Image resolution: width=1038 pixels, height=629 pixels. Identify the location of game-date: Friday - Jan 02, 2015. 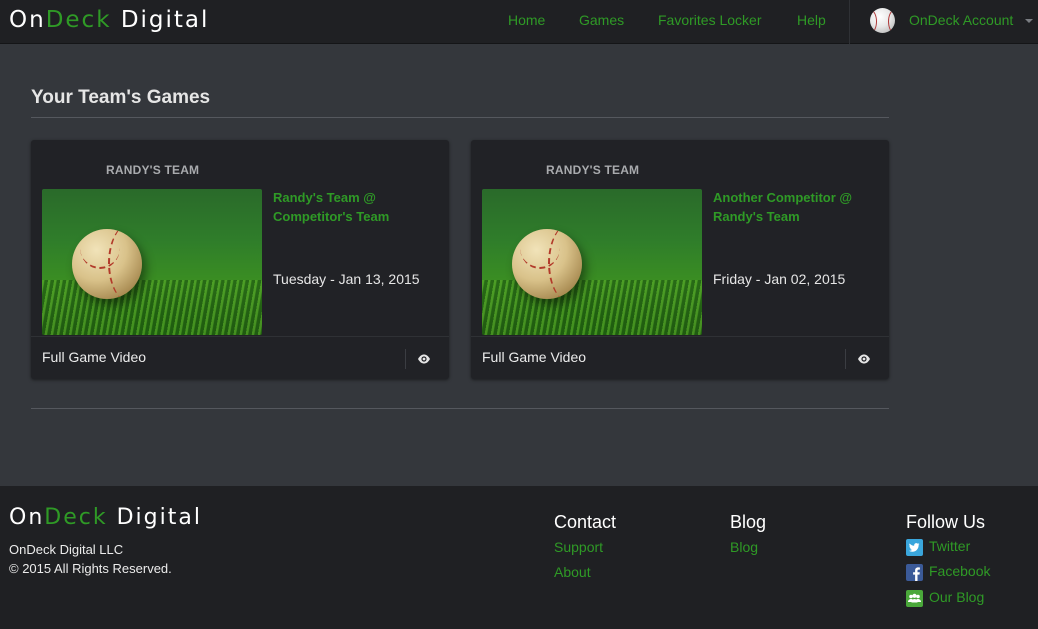
(779, 279).